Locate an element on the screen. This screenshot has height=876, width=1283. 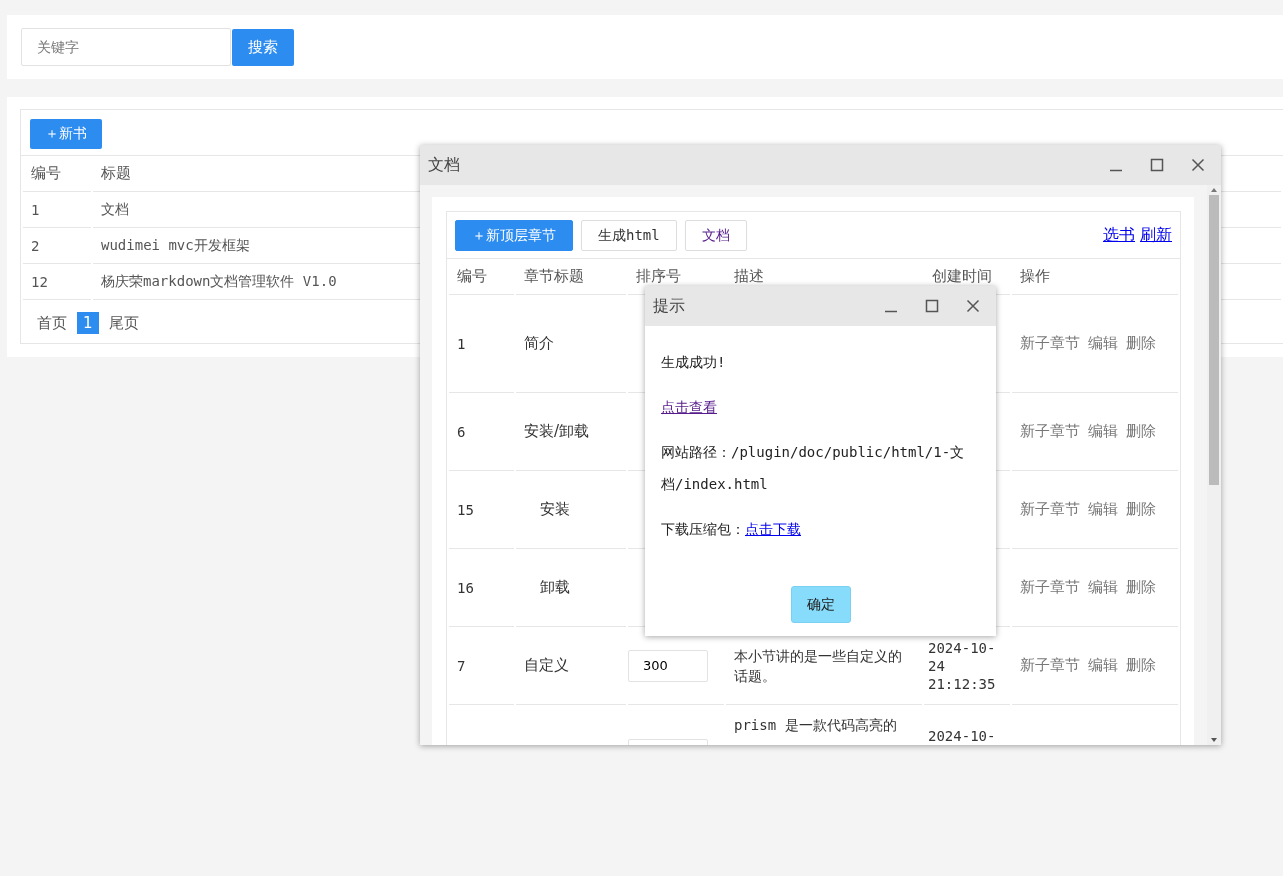
search-field: 关键字 is located at coordinates (126, 47).